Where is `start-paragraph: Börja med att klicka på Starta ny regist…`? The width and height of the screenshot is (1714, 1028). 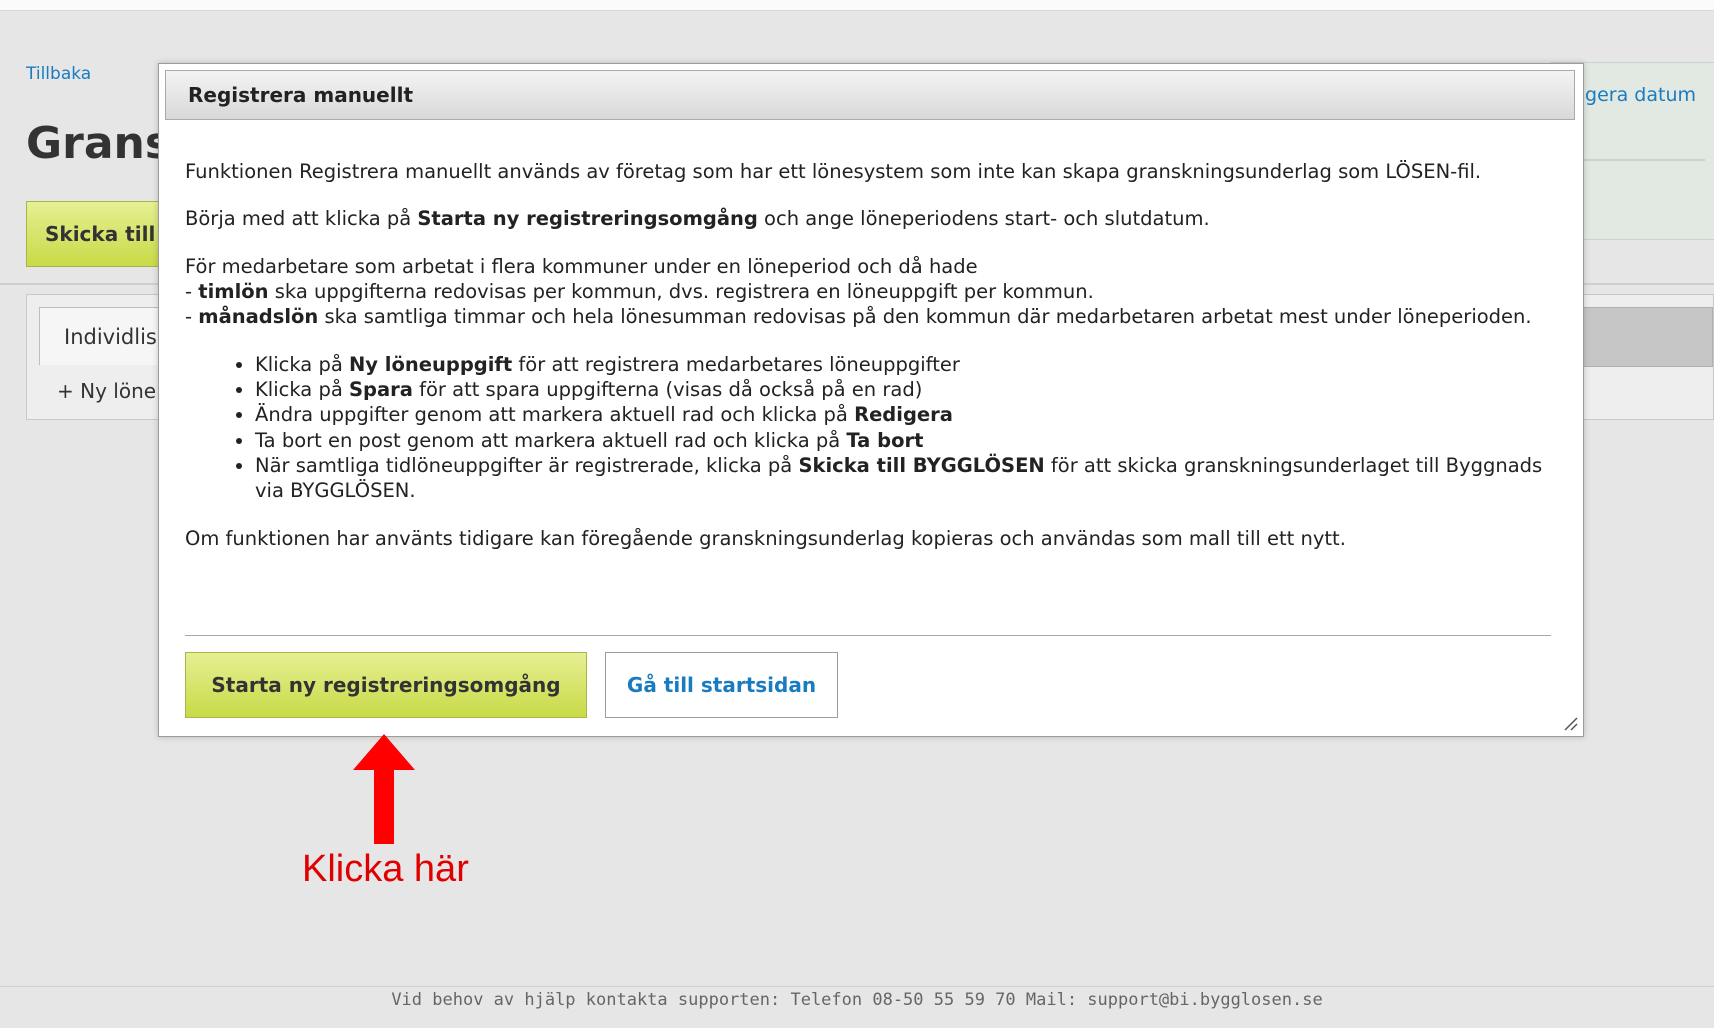
start-paragraph: Börja med att klicka på Starta ny regist… is located at coordinates (697, 219).